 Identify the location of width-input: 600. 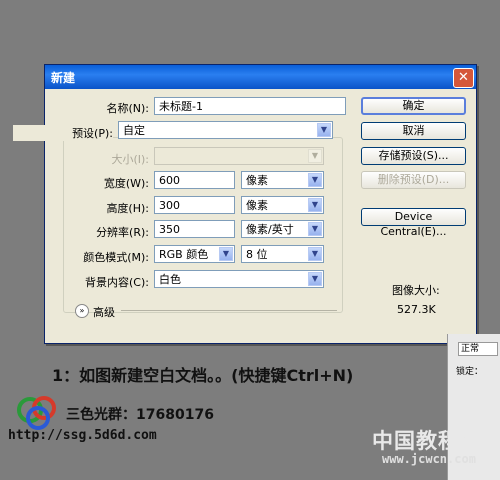
(194, 180).